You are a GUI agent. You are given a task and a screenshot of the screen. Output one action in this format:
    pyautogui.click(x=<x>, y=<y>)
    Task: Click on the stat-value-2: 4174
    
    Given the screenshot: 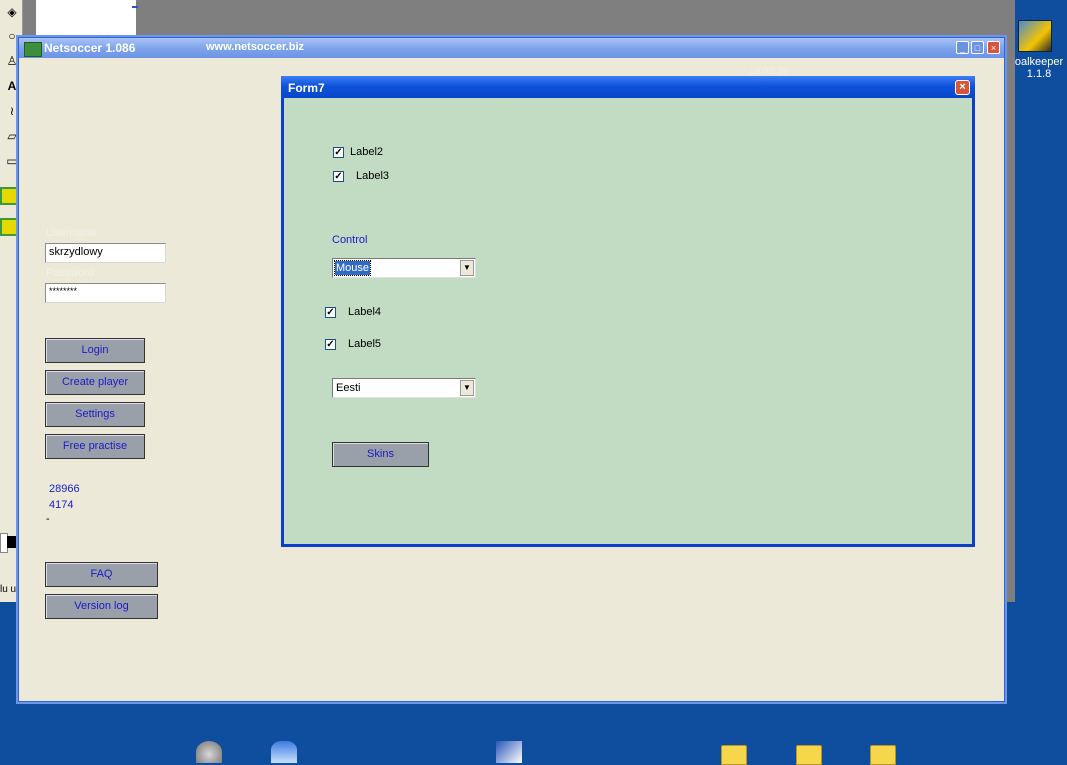 What is the action you would take?
    pyautogui.click(x=61, y=505)
    